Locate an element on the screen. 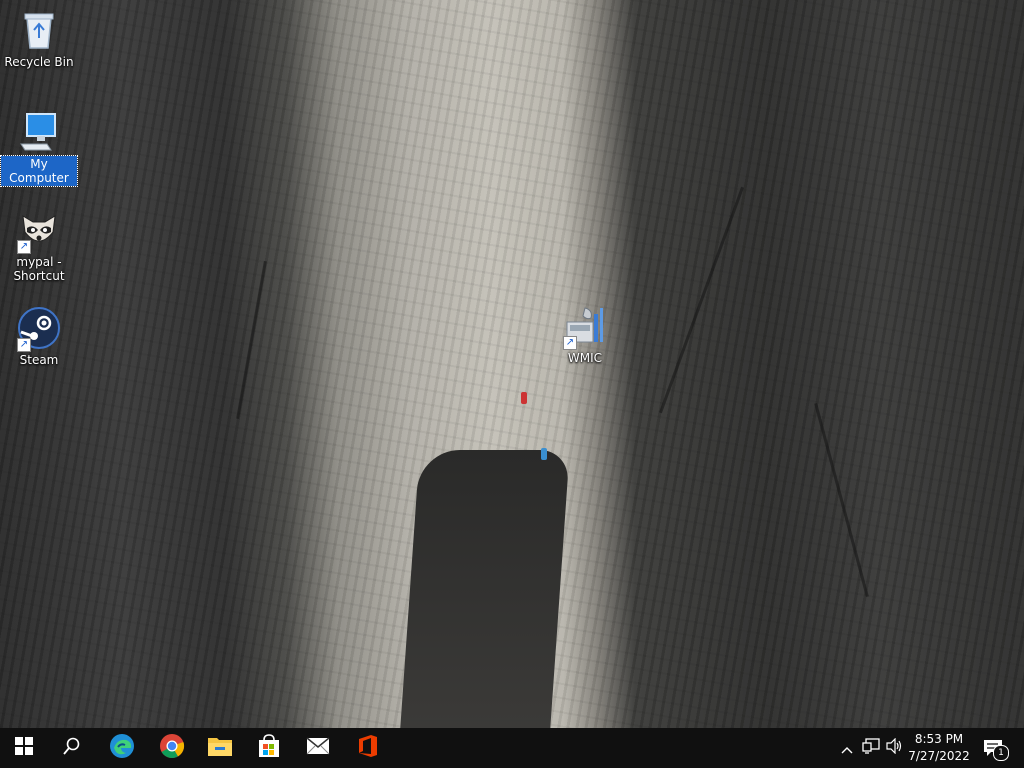 This screenshot has width=1024, height=768. tray-clock: 8:53 PM 7/27/2022 is located at coordinates (939, 748).